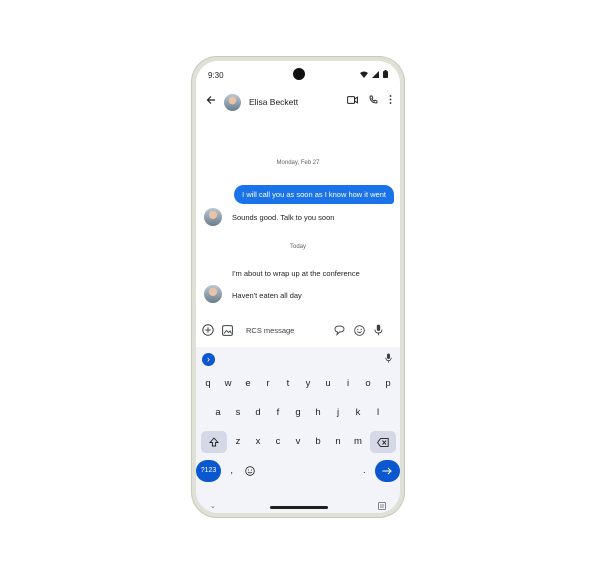  I want to click on status-icons, so click(374, 74).